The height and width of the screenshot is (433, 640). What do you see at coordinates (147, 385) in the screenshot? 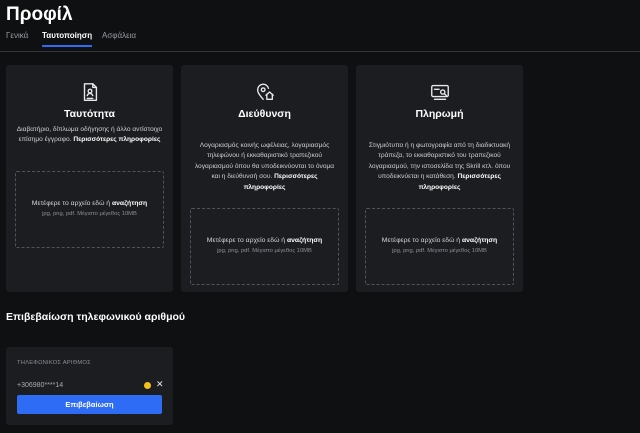
I see `pending-status-dot` at bounding box center [147, 385].